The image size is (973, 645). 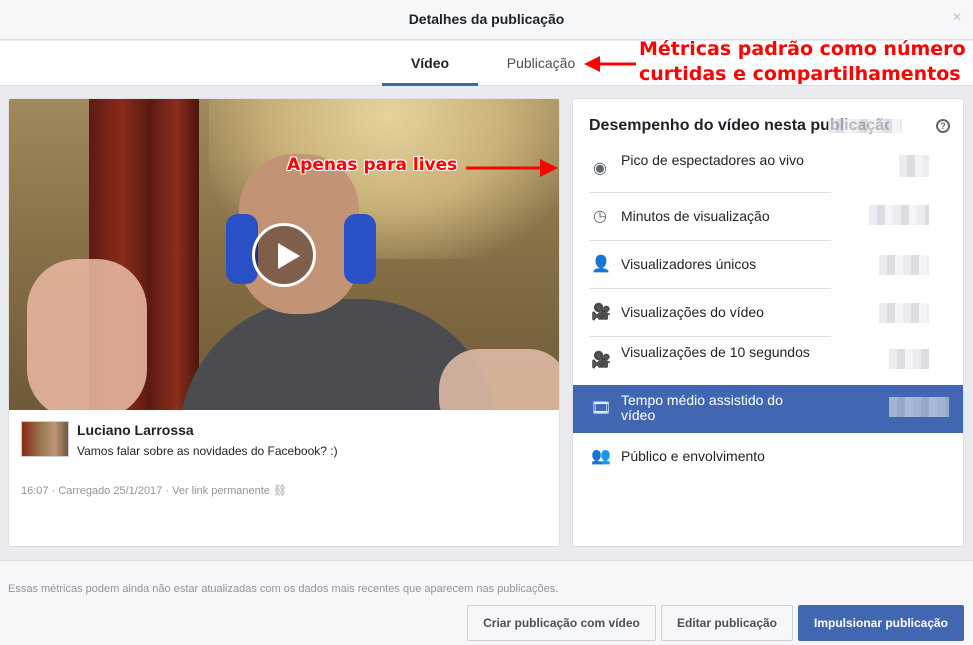 I want to click on create-post-with-video-button: Criar publicação com vídeo, so click(x=561, y=623).